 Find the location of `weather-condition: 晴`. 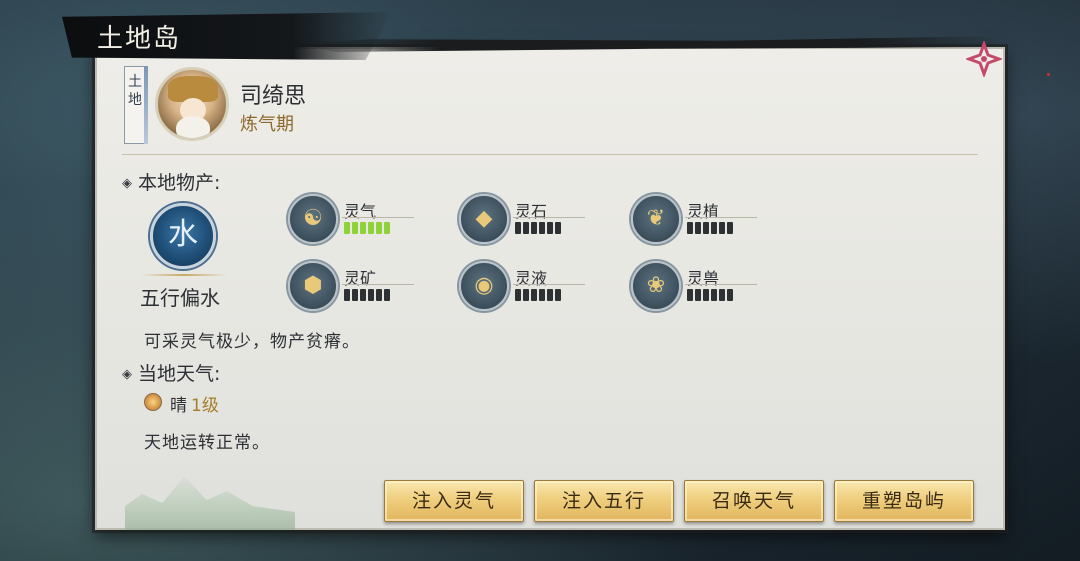

weather-condition: 晴 is located at coordinates (178, 406).